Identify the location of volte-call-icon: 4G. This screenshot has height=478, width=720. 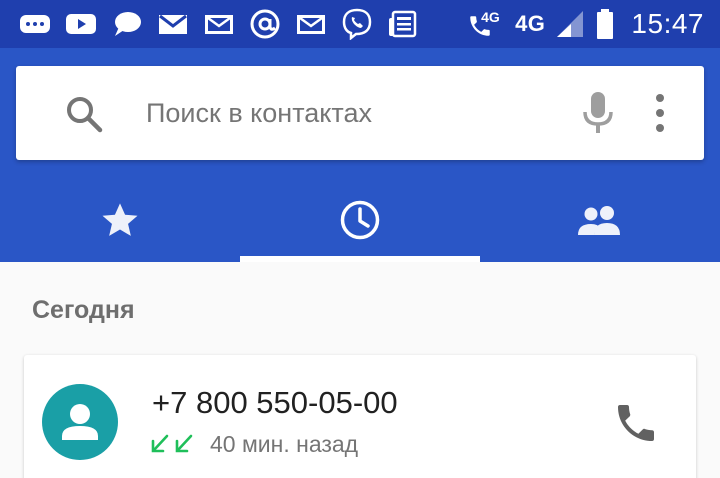
(486, 24).